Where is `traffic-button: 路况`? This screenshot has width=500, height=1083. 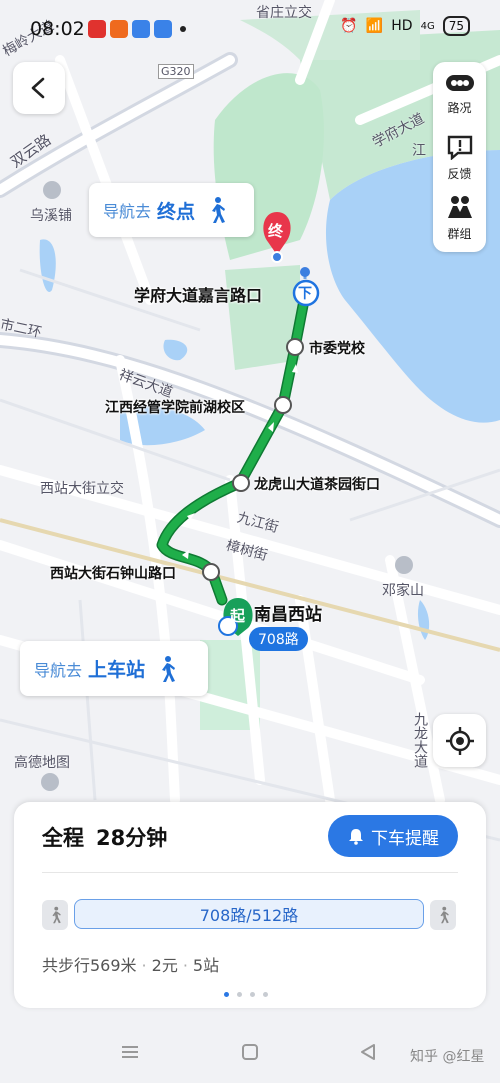 traffic-button: 路况 is located at coordinates (459, 94).